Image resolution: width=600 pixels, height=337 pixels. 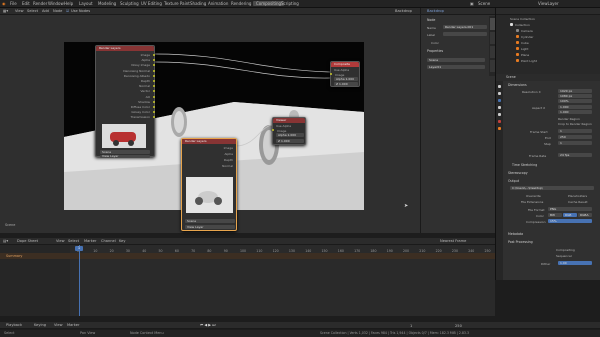 I want to click on view-layer-selector: ViewLayer, so click(x=548, y=3).